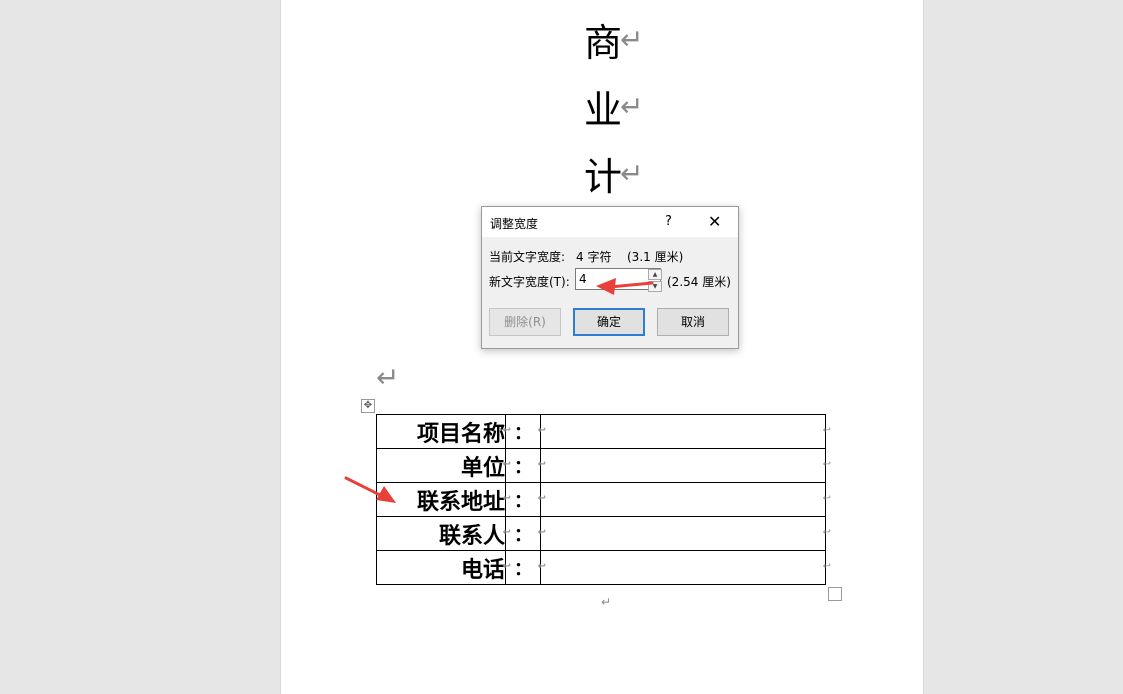  I want to click on current-width-chars: 4 字符, so click(594, 257).